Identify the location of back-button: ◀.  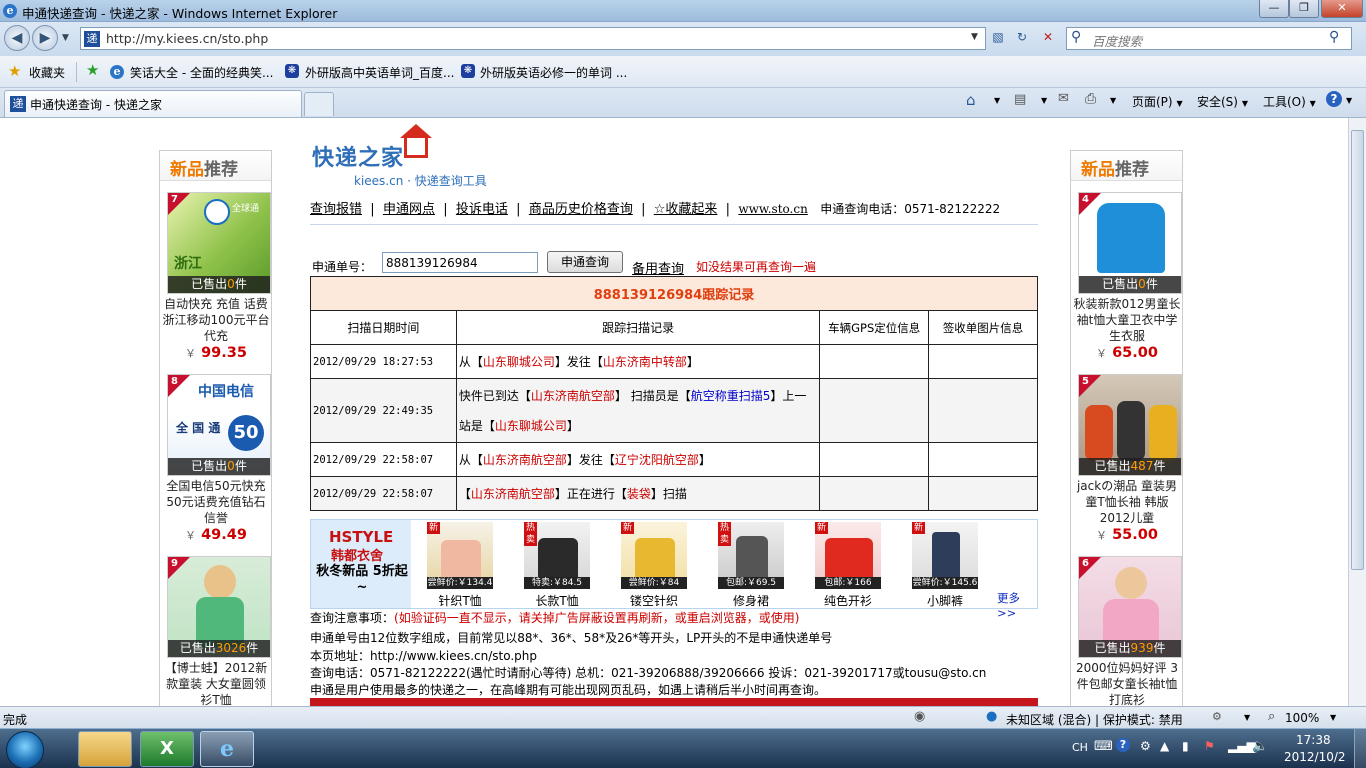
(17, 38).